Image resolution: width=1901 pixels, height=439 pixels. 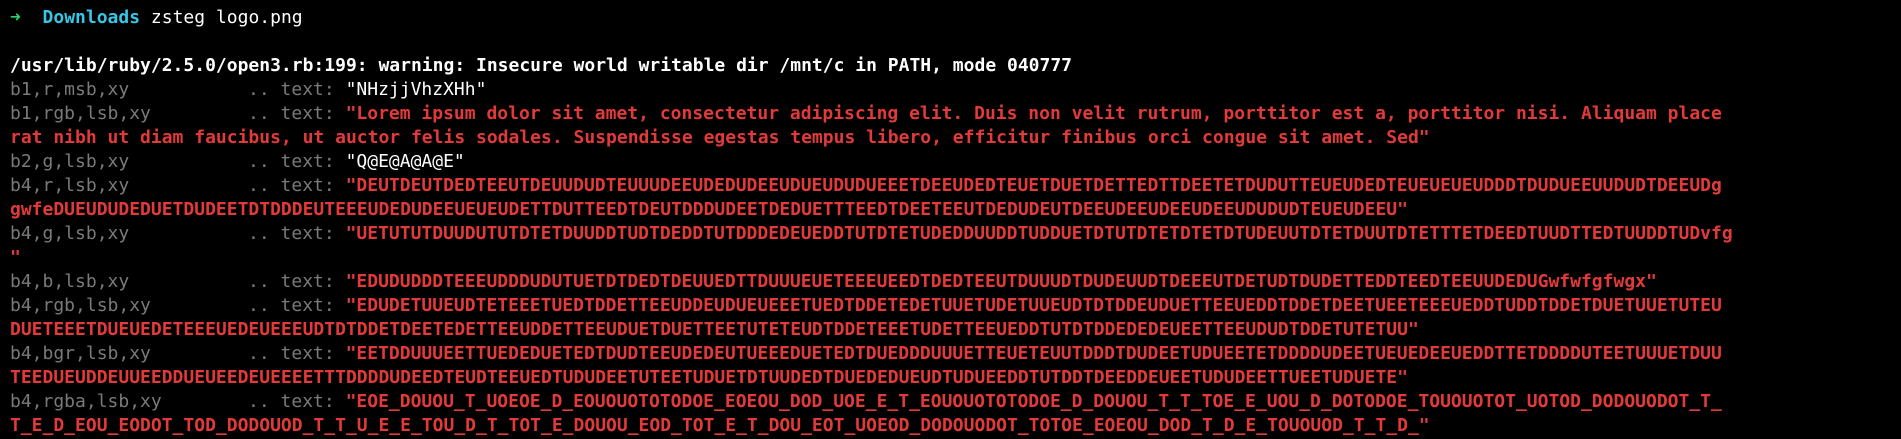 I want to click on prompt-directory: Downloads, so click(x=91, y=17).